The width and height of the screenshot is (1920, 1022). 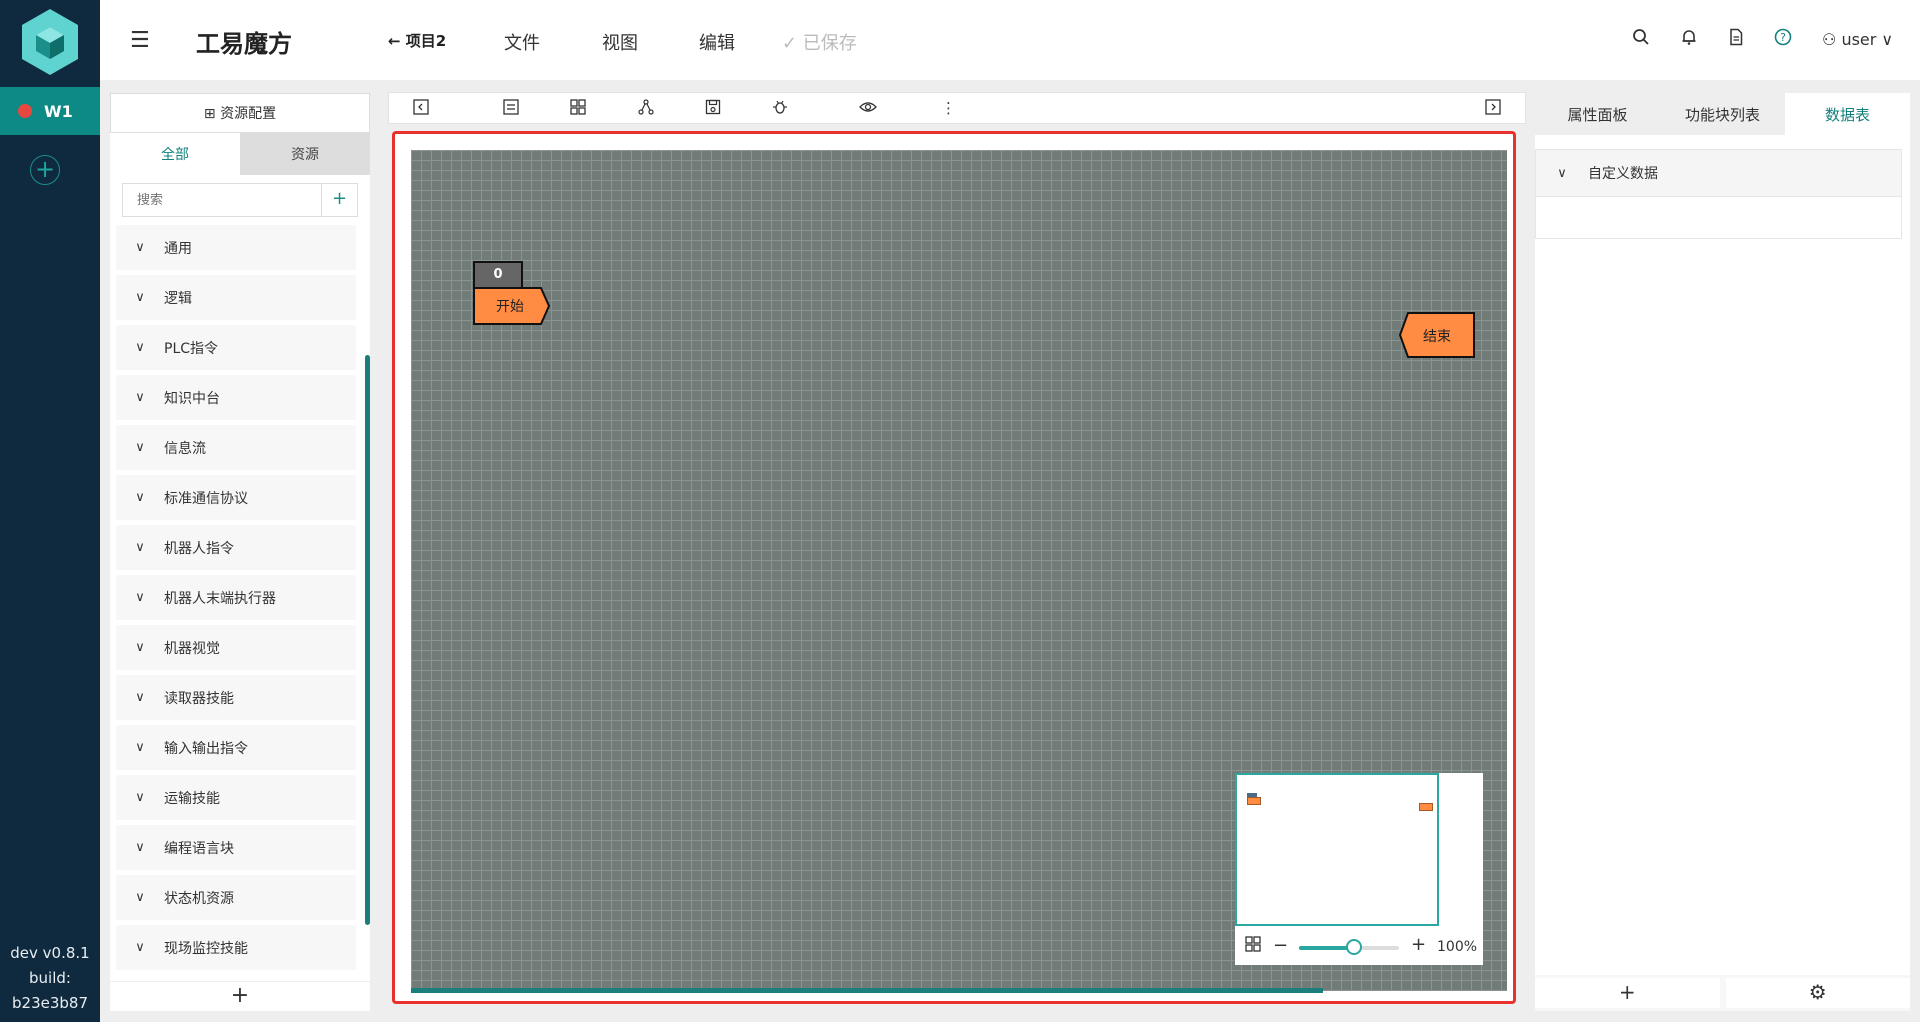 I want to click on category-item: ∨ 编程语言块, so click(x=236, y=847).